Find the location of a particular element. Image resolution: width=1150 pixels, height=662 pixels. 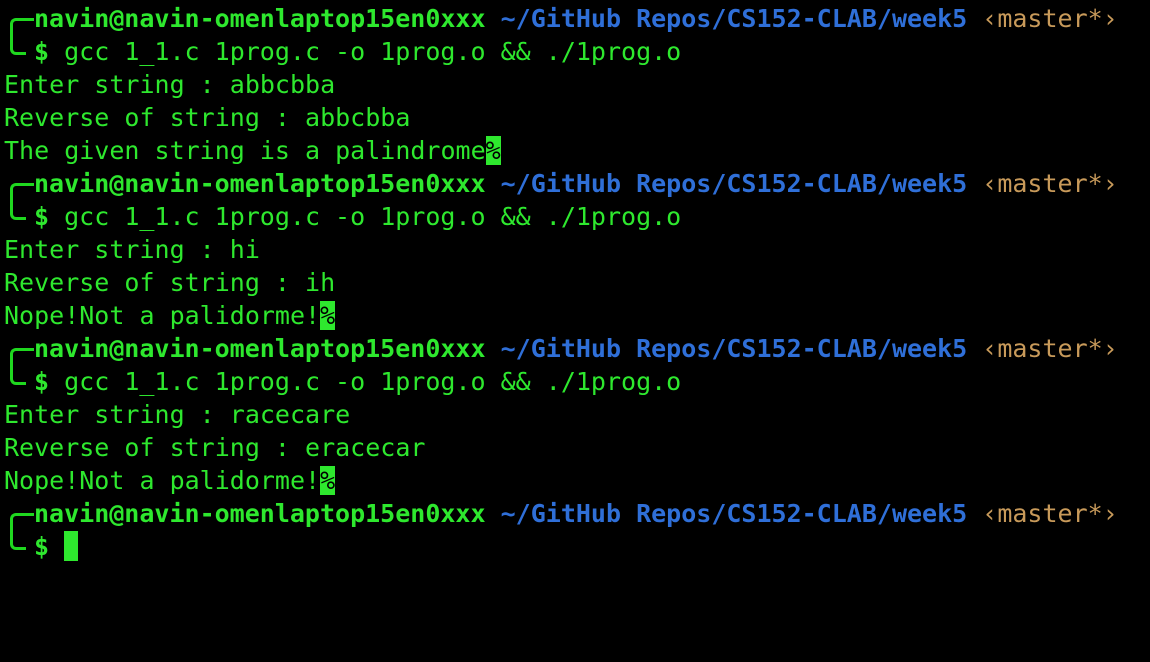

prompt-input-line: $ is located at coordinates (575, 546).